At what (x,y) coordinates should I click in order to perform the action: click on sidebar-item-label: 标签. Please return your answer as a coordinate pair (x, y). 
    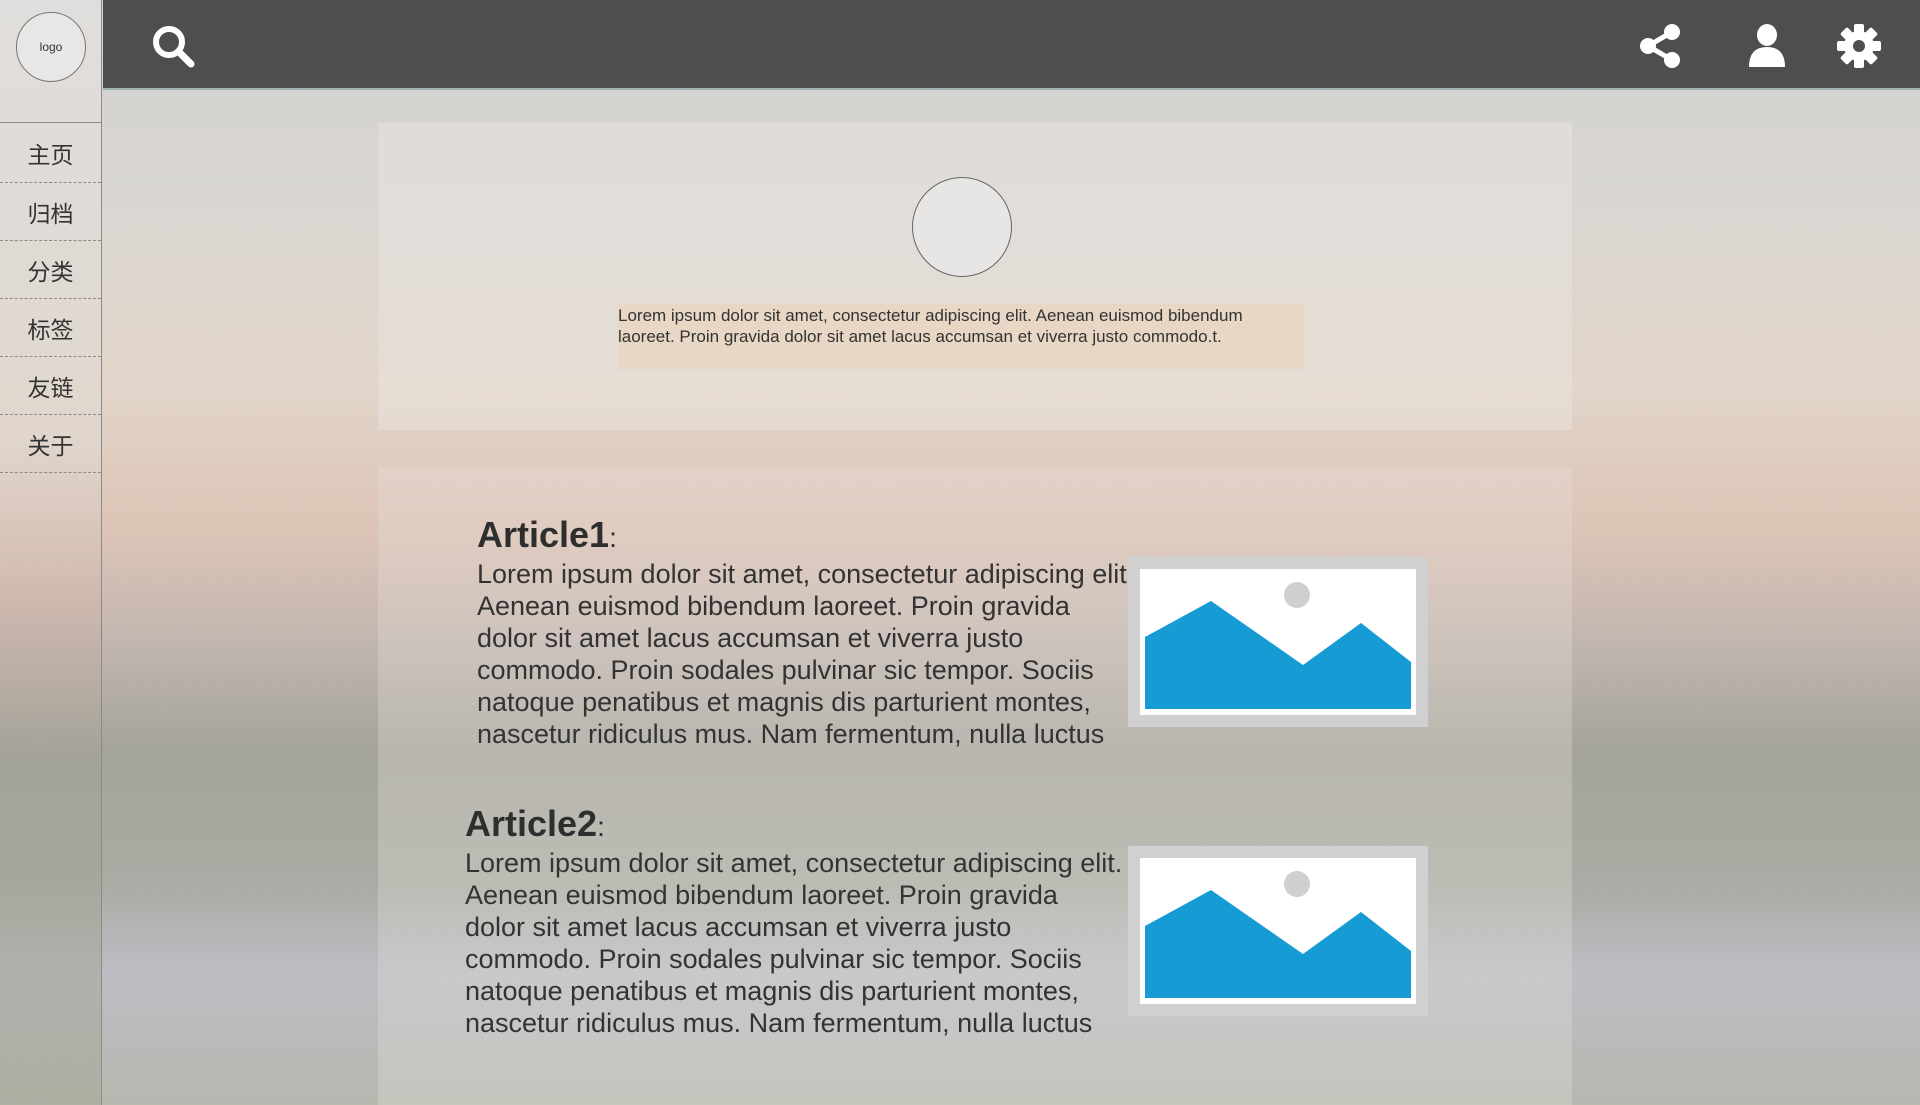
    Looking at the image, I should click on (50, 330).